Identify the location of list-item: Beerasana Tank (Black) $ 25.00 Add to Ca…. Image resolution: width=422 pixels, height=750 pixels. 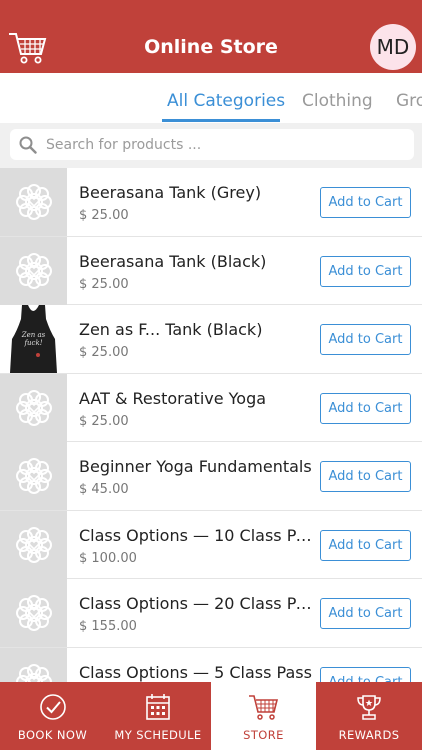
(211, 270).